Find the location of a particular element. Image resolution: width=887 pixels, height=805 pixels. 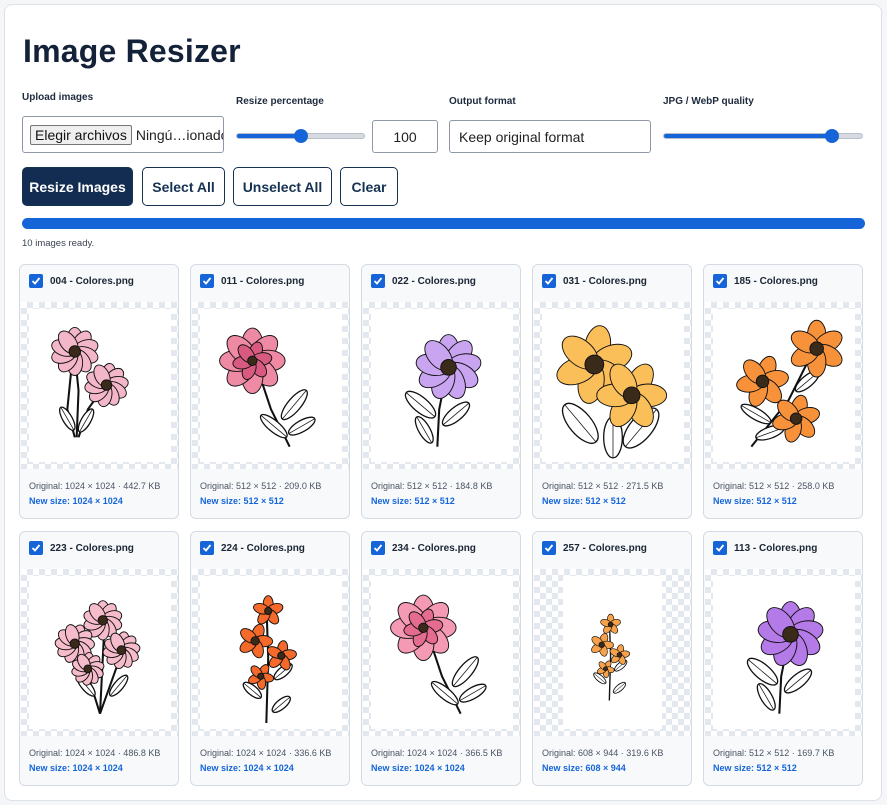

file-input: Elegir archivos Ningú…ionado is located at coordinates (123, 134).